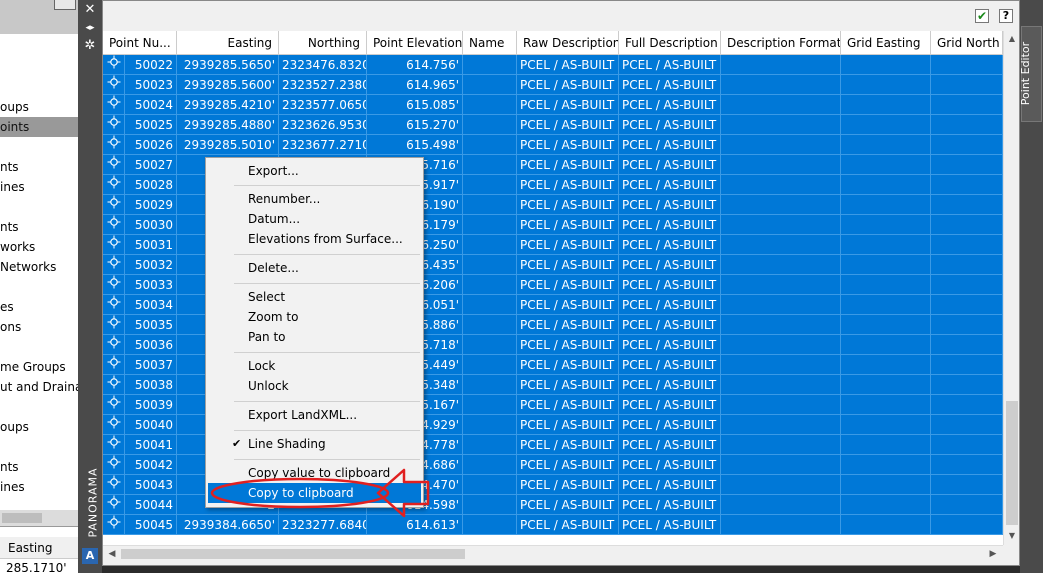 The image size is (1043, 573). What do you see at coordinates (151, 225) in the screenshot?
I see `table-cell: 50030` at bounding box center [151, 225].